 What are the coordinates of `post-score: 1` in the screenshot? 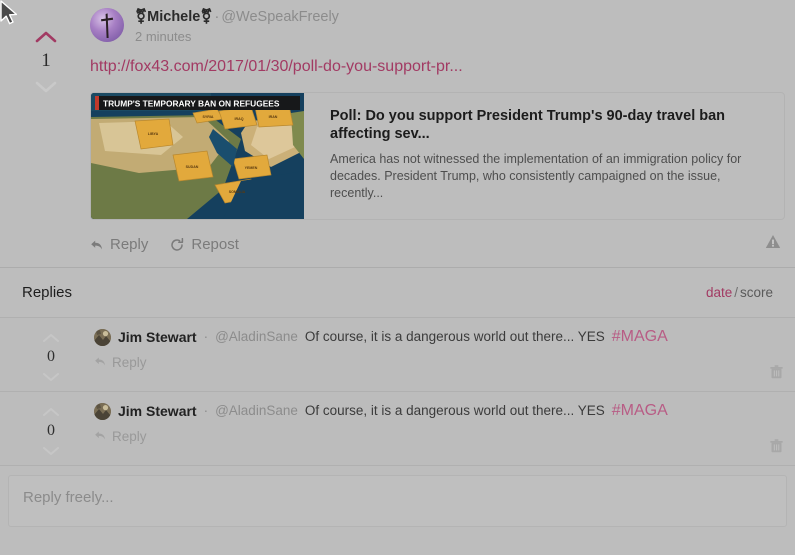 It's located at (46, 60).